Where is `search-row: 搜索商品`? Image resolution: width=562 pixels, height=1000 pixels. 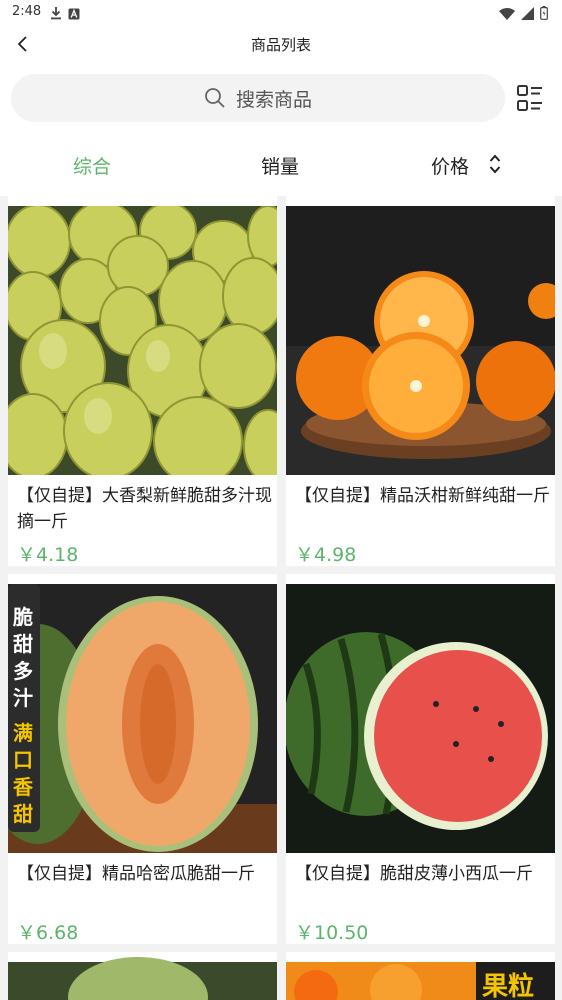 search-row: 搜索商品 is located at coordinates (281, 98).